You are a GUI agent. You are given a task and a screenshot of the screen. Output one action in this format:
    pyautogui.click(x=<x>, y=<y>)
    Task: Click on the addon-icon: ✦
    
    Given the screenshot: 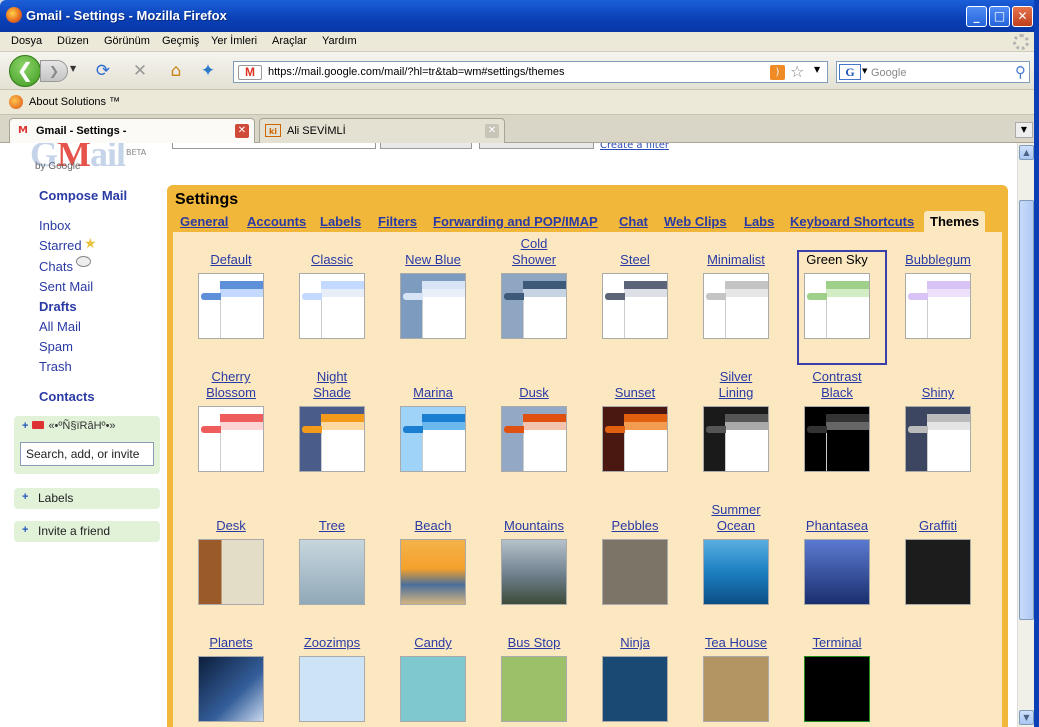 What is the action you would take?
    pyautogui.click(x=208, y=71)
    